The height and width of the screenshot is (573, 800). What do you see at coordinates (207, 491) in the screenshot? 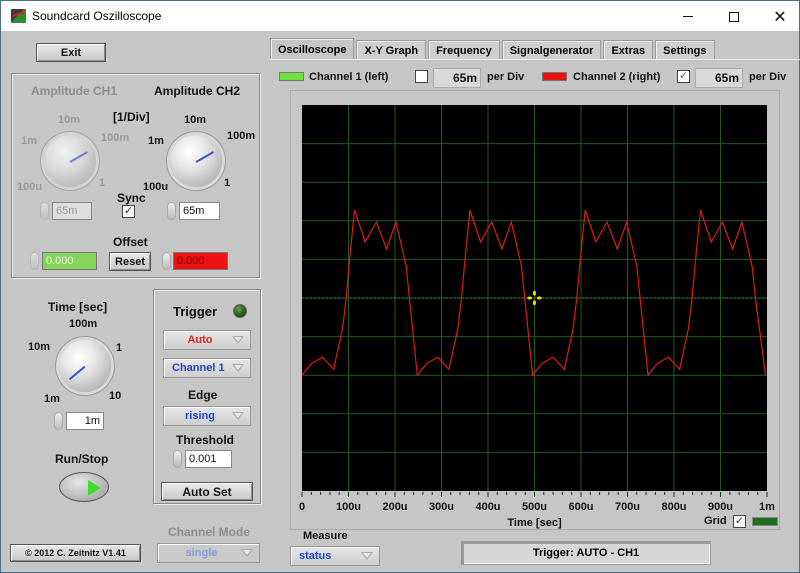
I see `auto-set-button: Auto Set` at bounding box center [207, 491].